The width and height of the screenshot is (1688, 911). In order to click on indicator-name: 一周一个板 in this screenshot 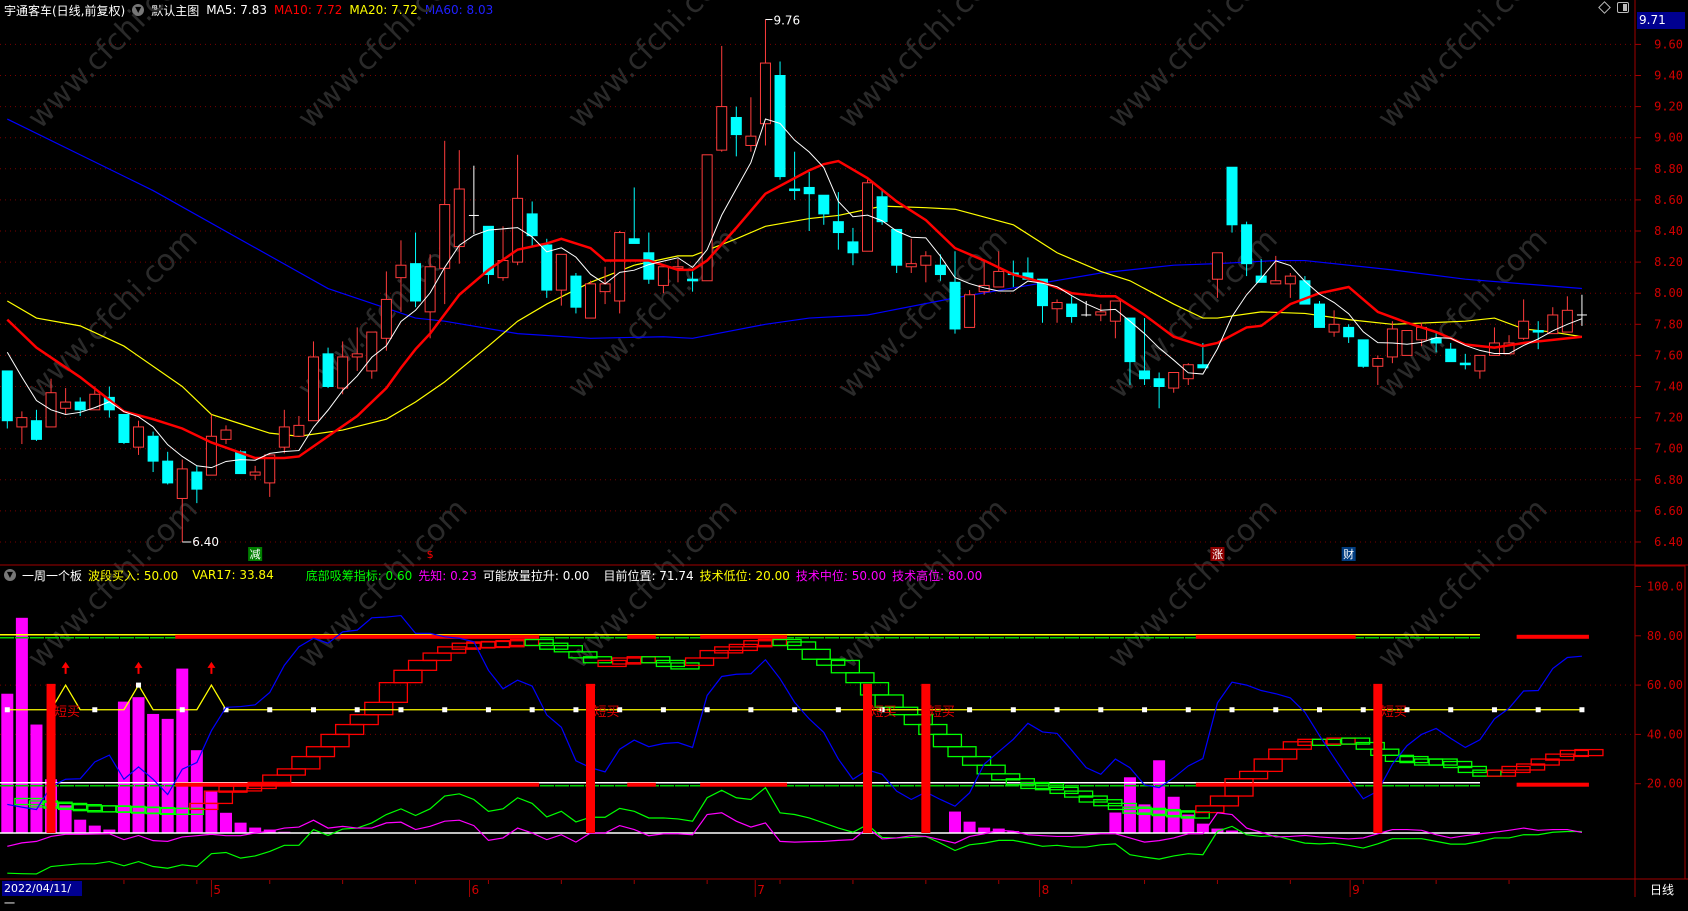, I will do `click(52, 575)`.